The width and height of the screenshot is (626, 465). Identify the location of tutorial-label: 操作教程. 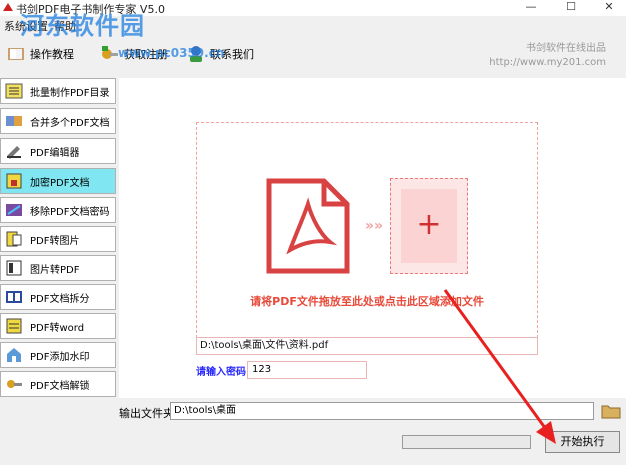
(52, 54).